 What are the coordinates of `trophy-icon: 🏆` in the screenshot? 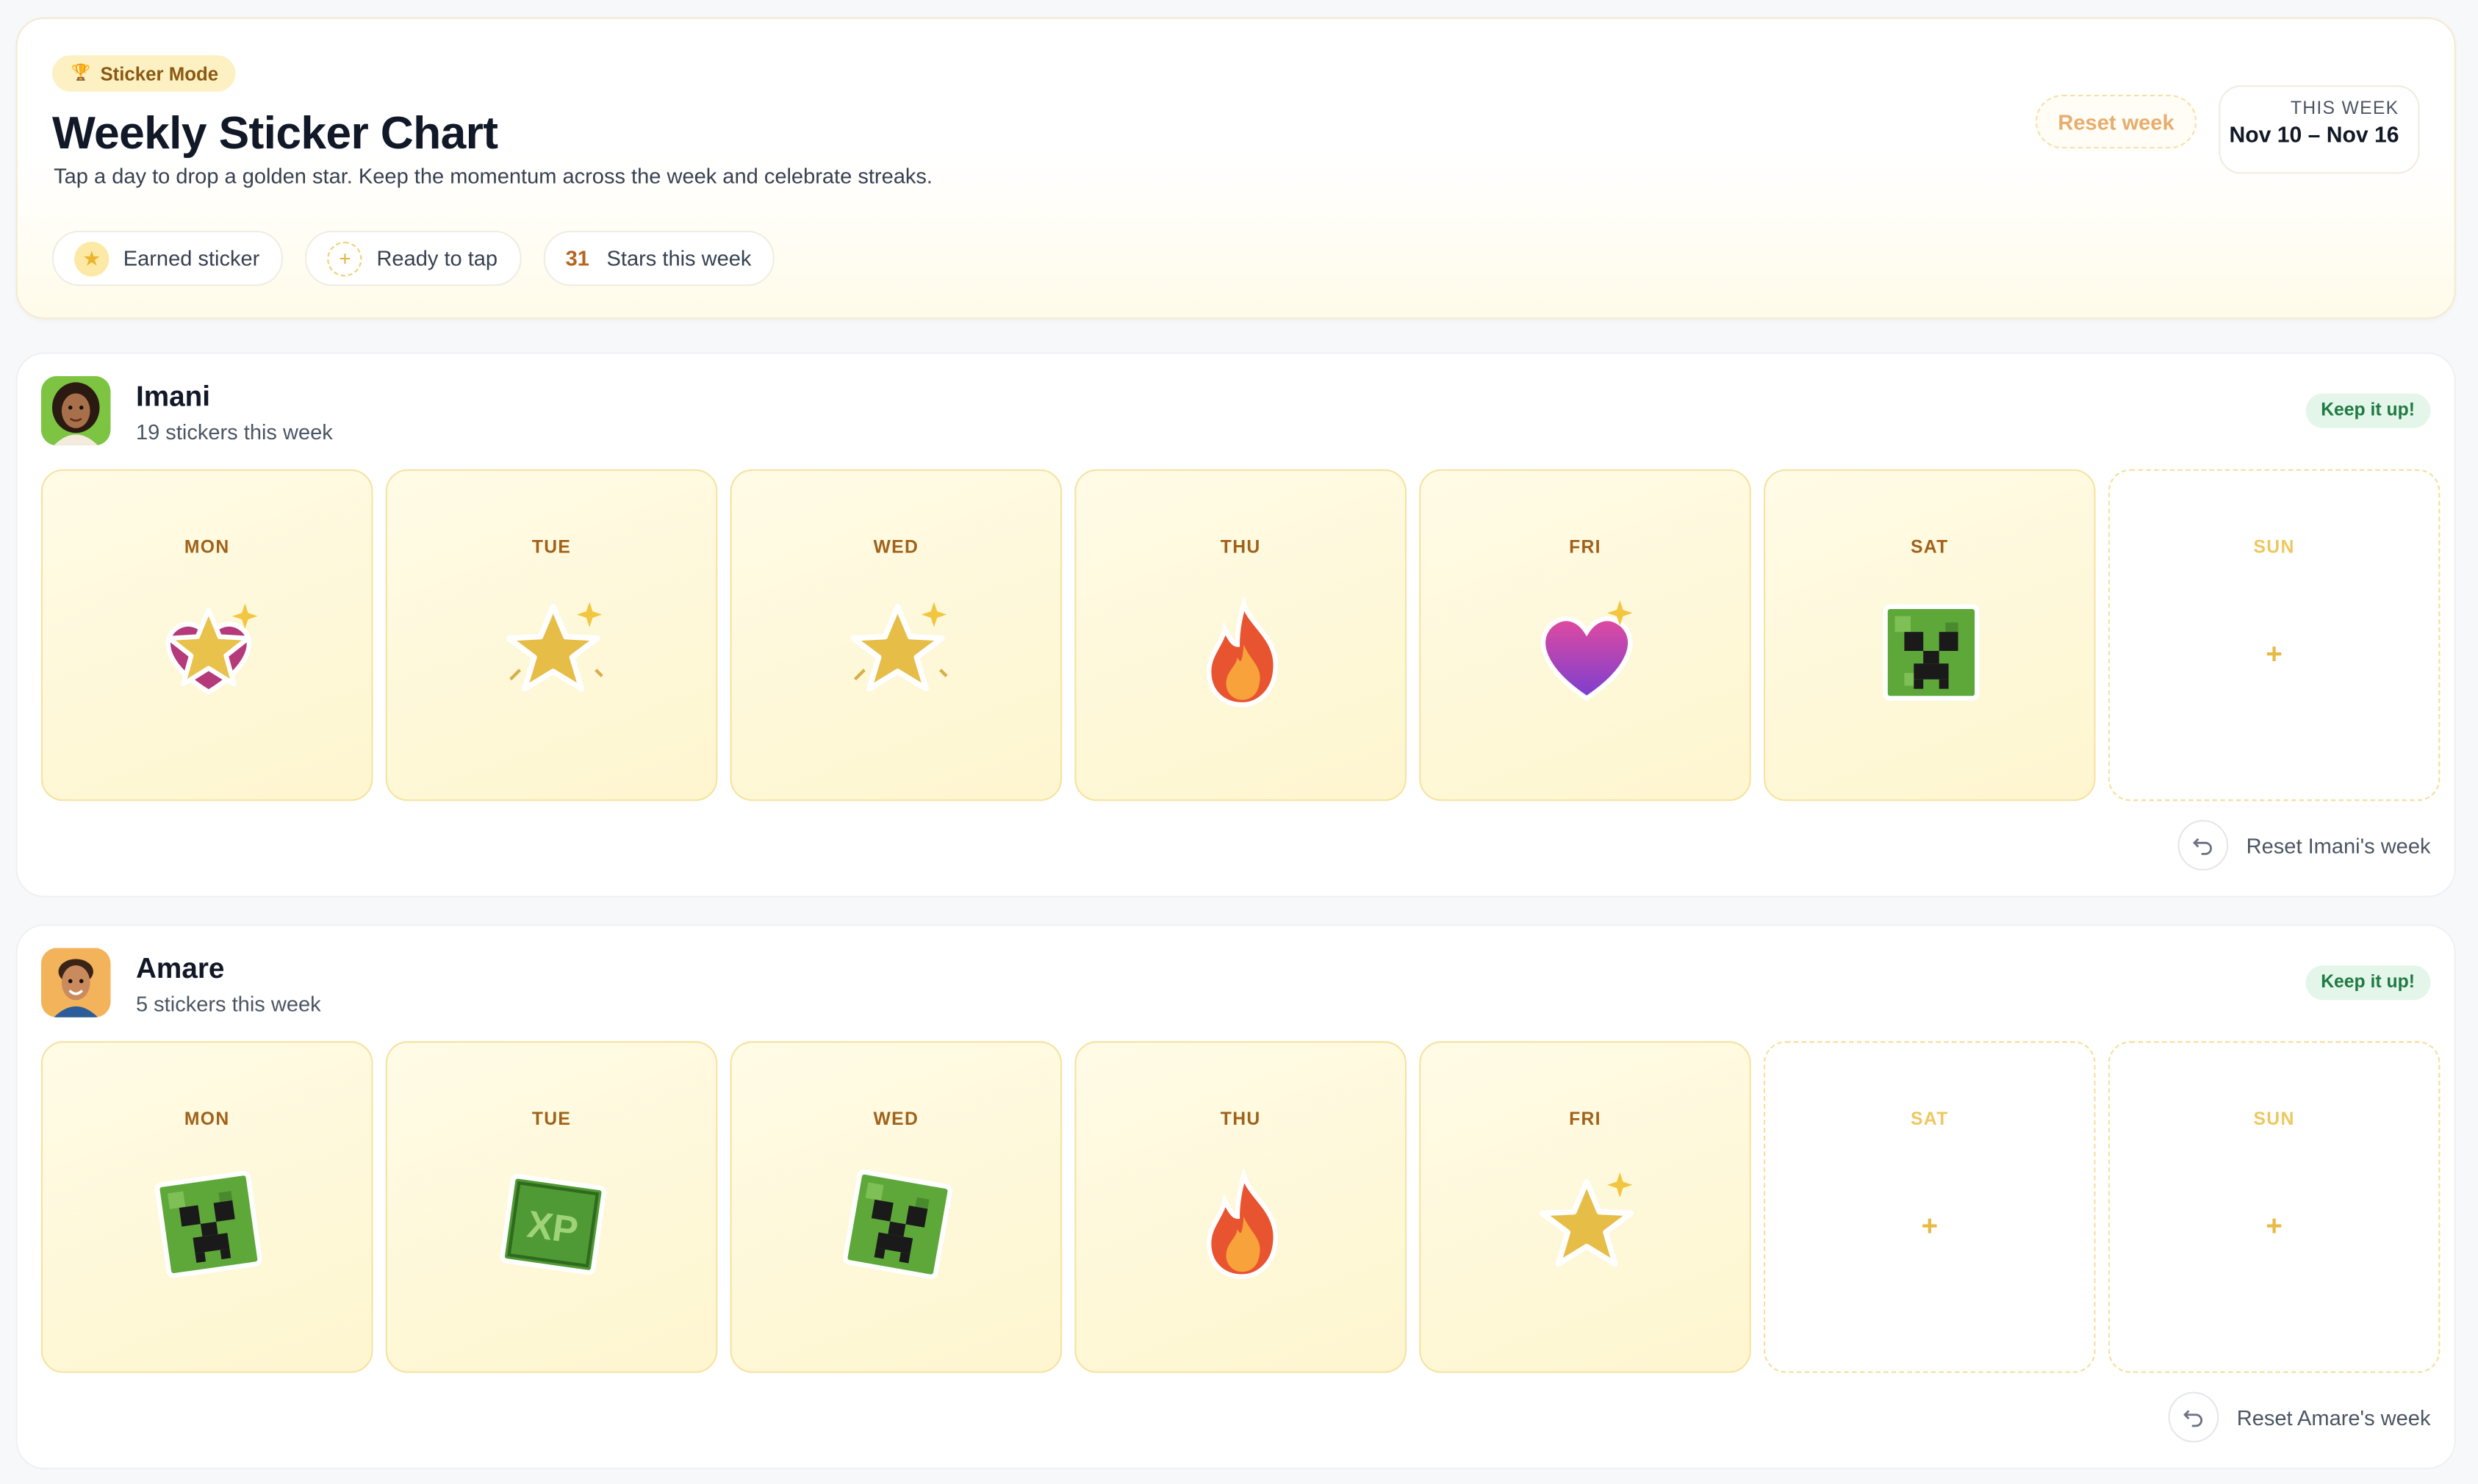 It's located at (81, 73).